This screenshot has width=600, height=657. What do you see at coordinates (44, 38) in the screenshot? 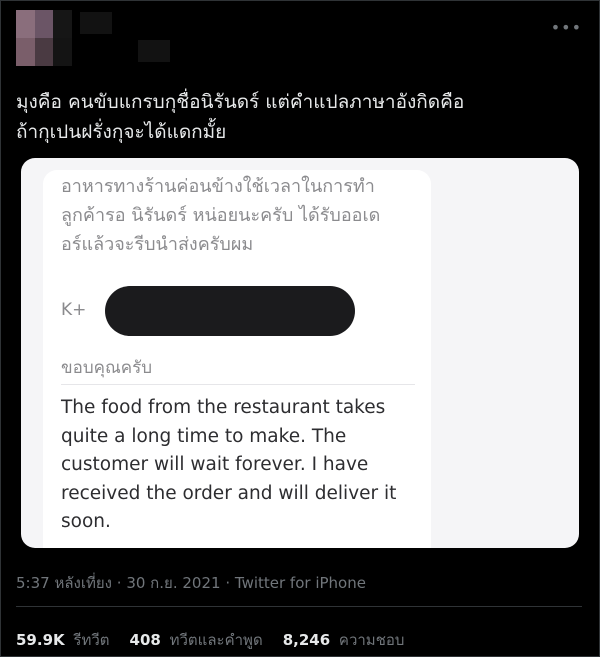
I see `avatar` at bounding box center [44, 38].